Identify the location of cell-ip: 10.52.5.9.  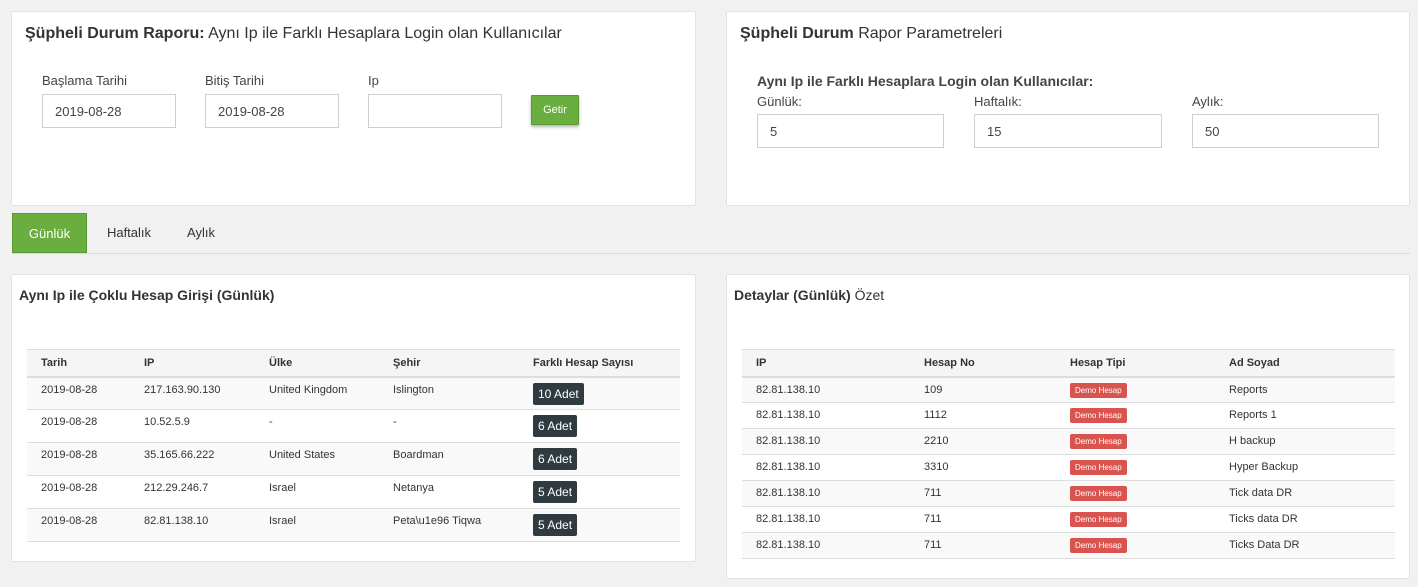
(192, 426).